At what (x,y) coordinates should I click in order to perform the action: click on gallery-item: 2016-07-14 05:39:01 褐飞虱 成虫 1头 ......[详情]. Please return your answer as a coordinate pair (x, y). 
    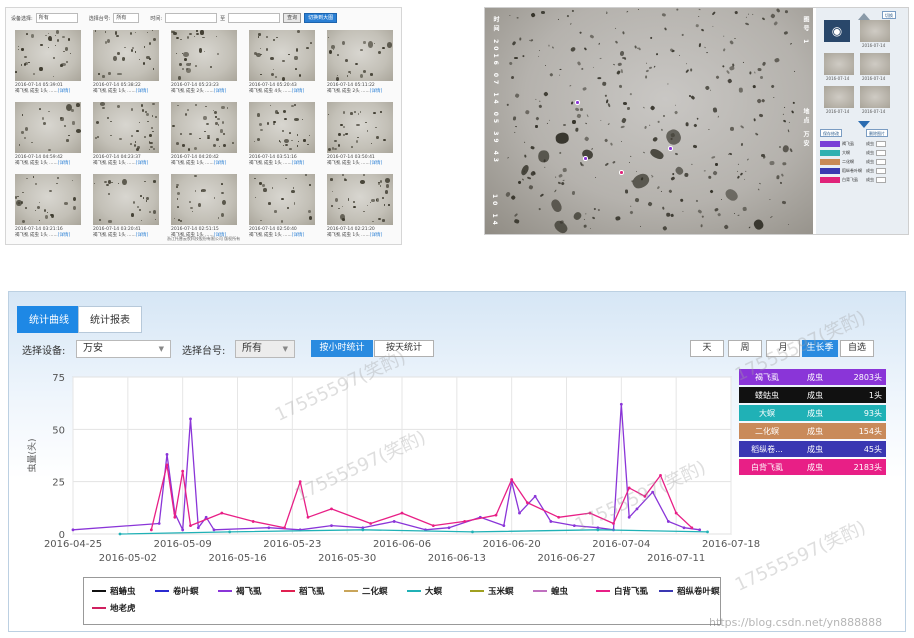
    Looking at the image, I should click on (48, 64).